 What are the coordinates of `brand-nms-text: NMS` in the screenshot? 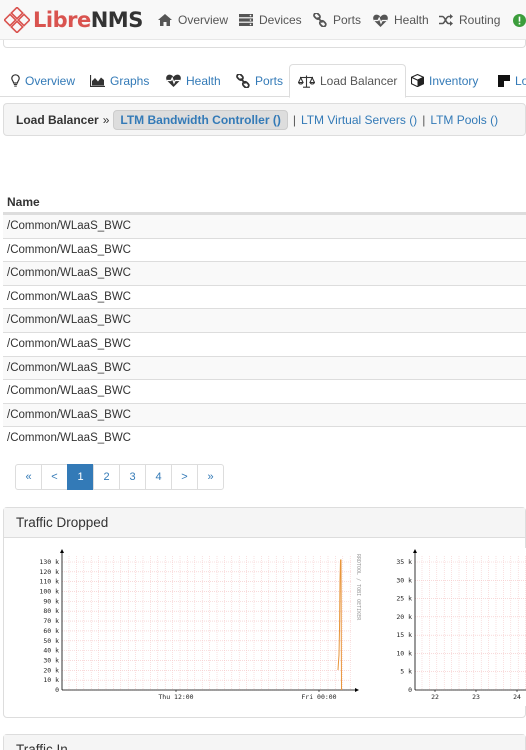 It's located at (117, 20).